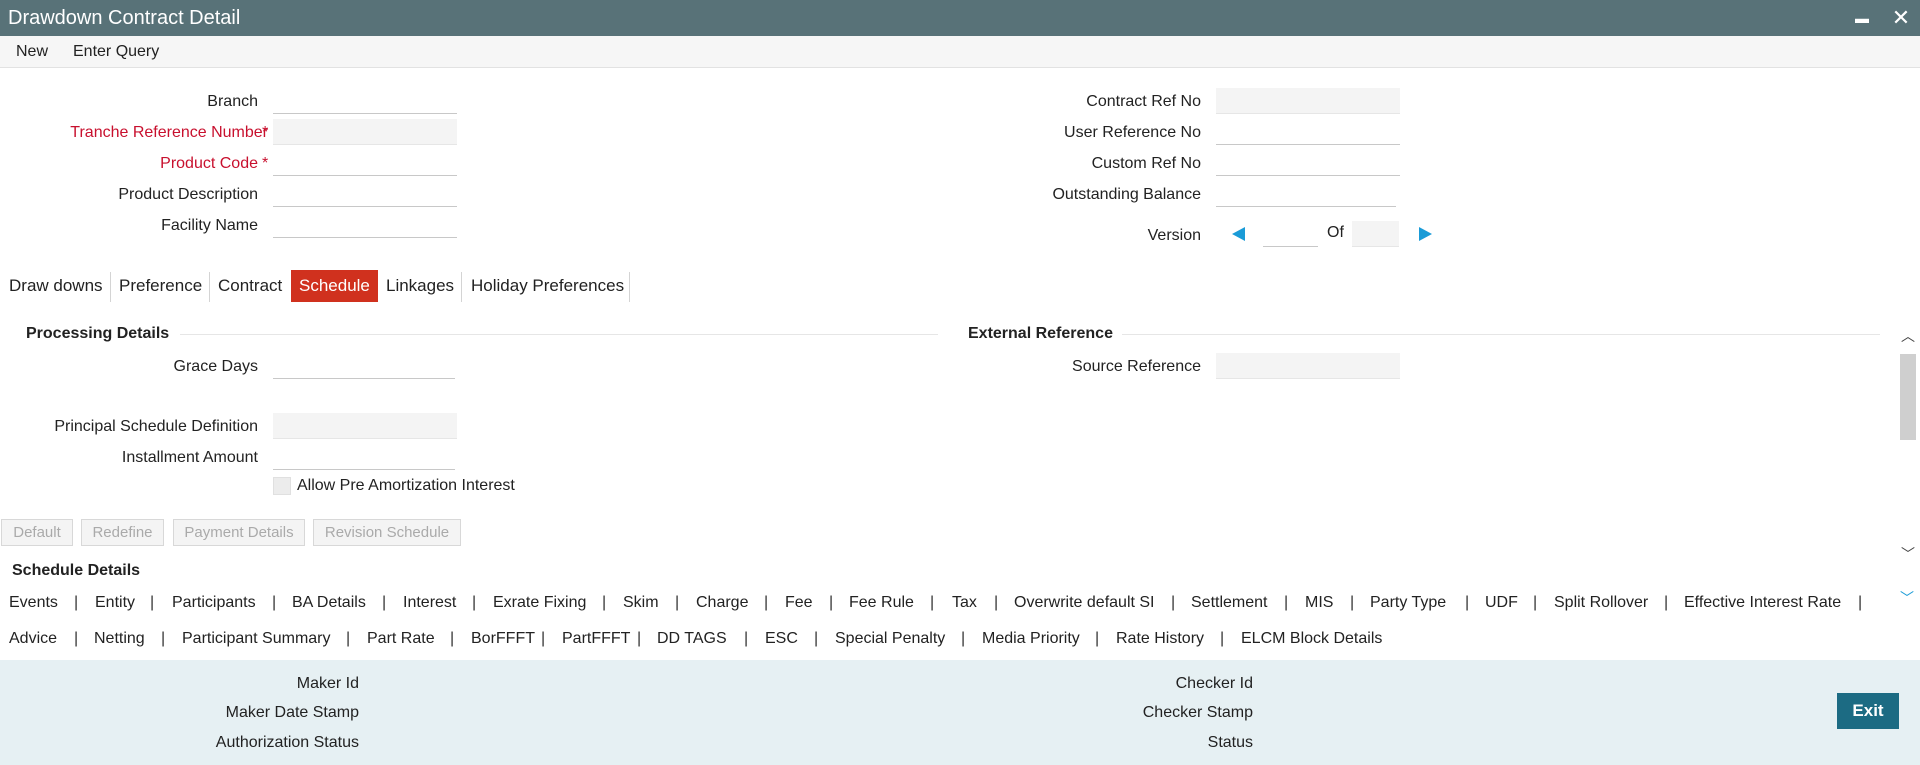  What do you see at coordinates (387, 532) in the screenshot?
I see `revision-schedule-button: Revision Schedule` at bounding box center [387, 532].